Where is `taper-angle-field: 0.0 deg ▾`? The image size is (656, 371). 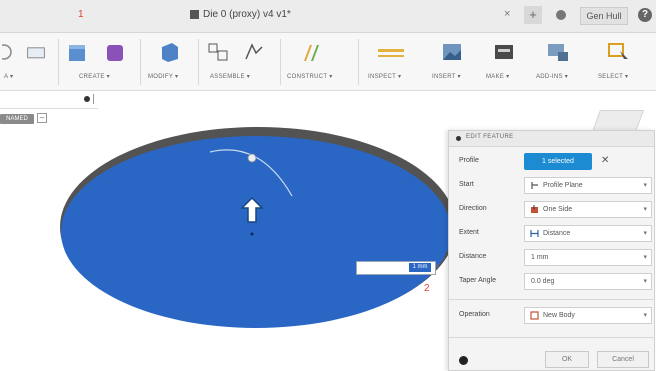
taper-angle-field: 0.0 deg ▾ is located at coordinates (588, 281).